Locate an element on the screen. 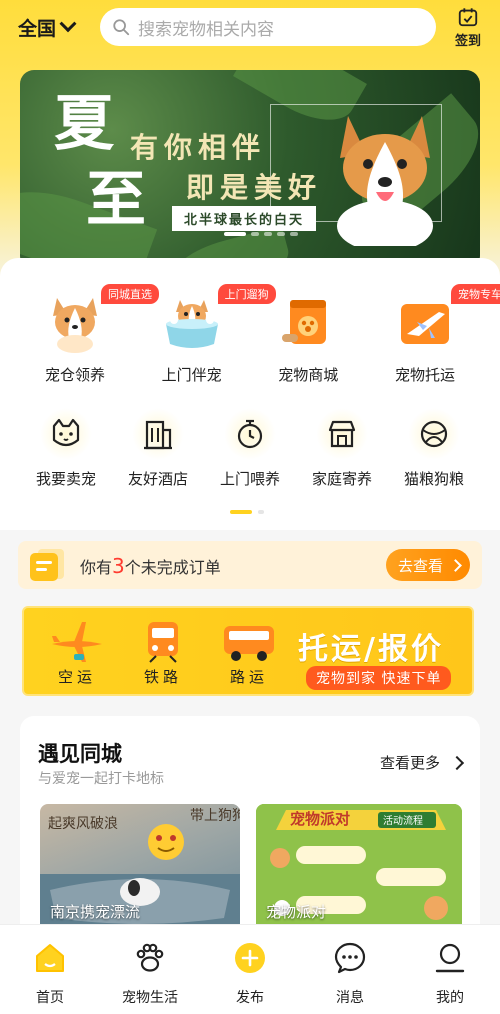  city-selector: 全国 is located at coordinates (47, 27).